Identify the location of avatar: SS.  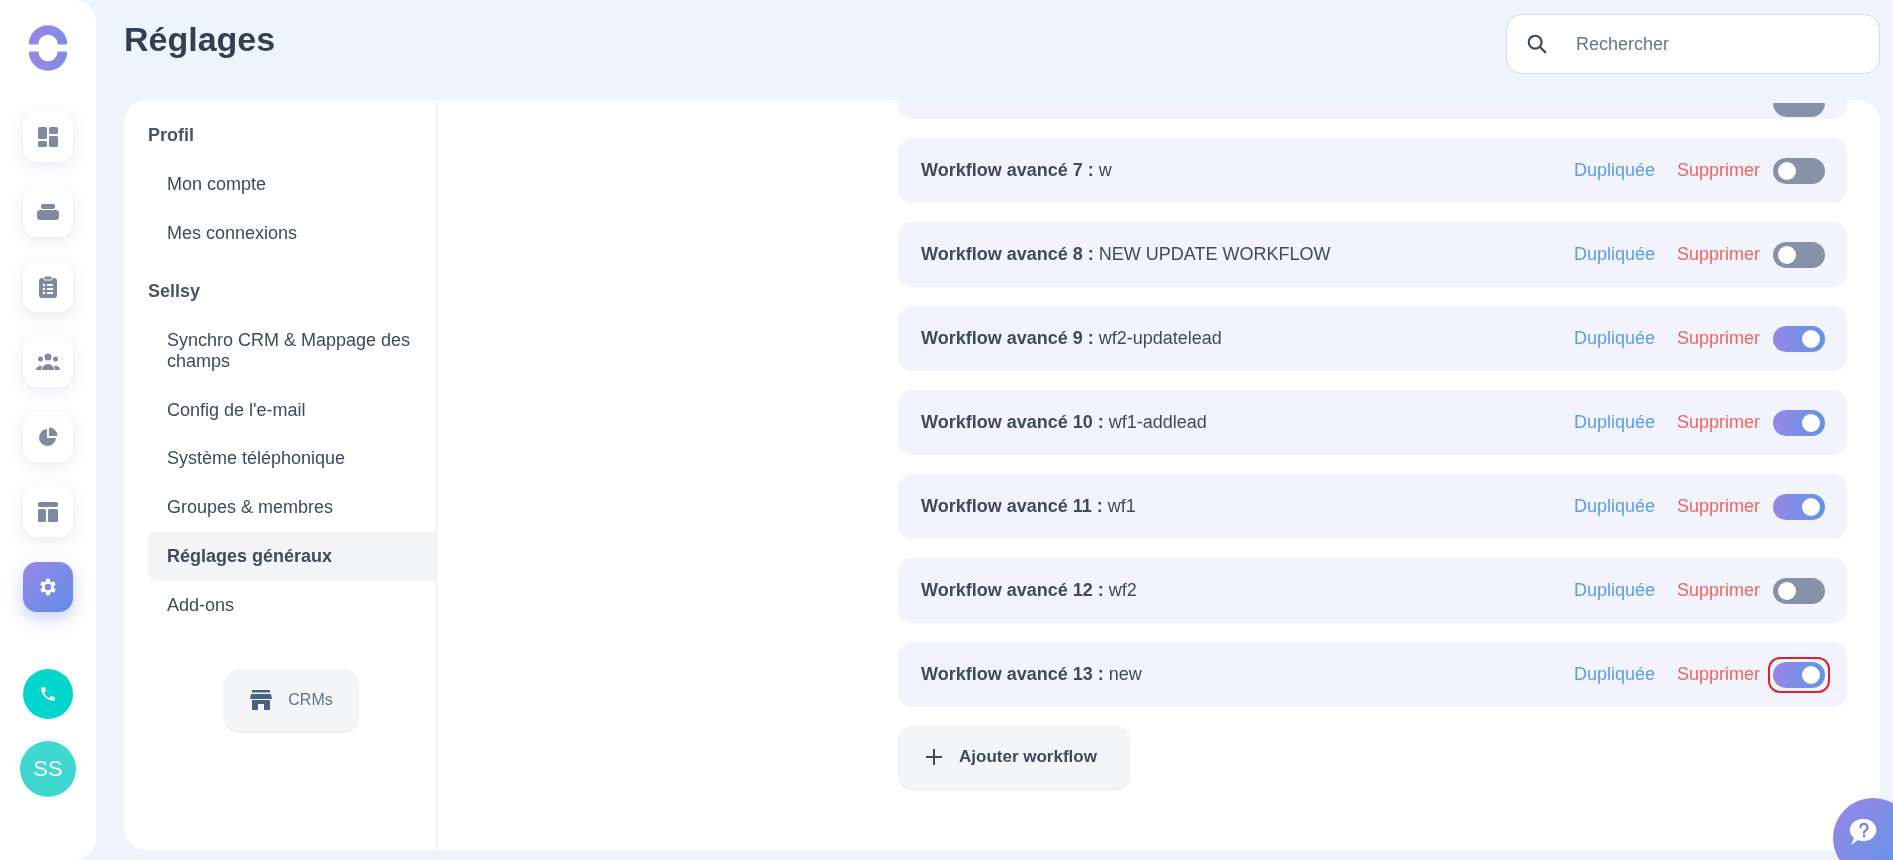
(48, 769).